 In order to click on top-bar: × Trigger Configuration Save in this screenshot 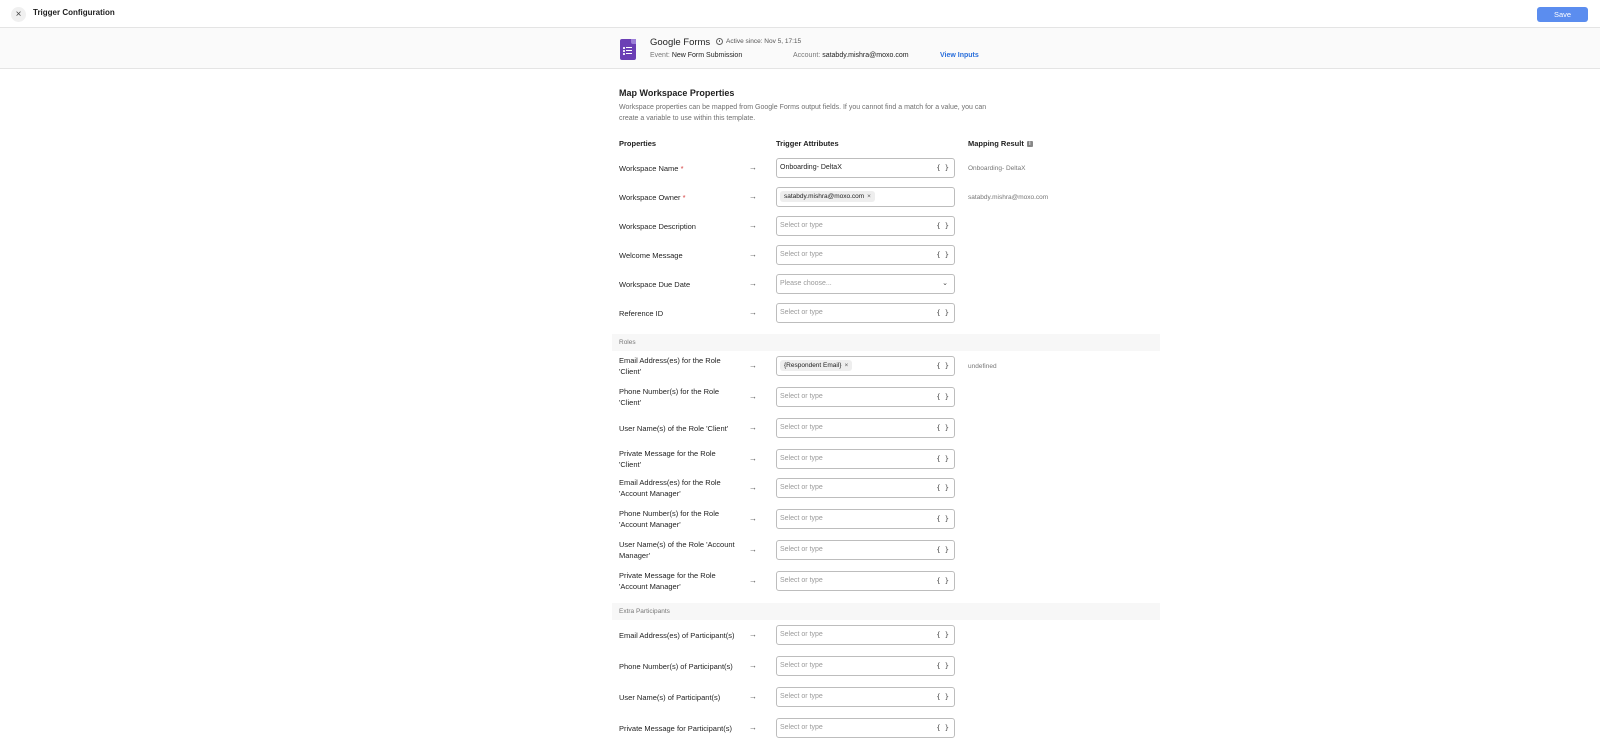, I will do `click(800, 14)`.